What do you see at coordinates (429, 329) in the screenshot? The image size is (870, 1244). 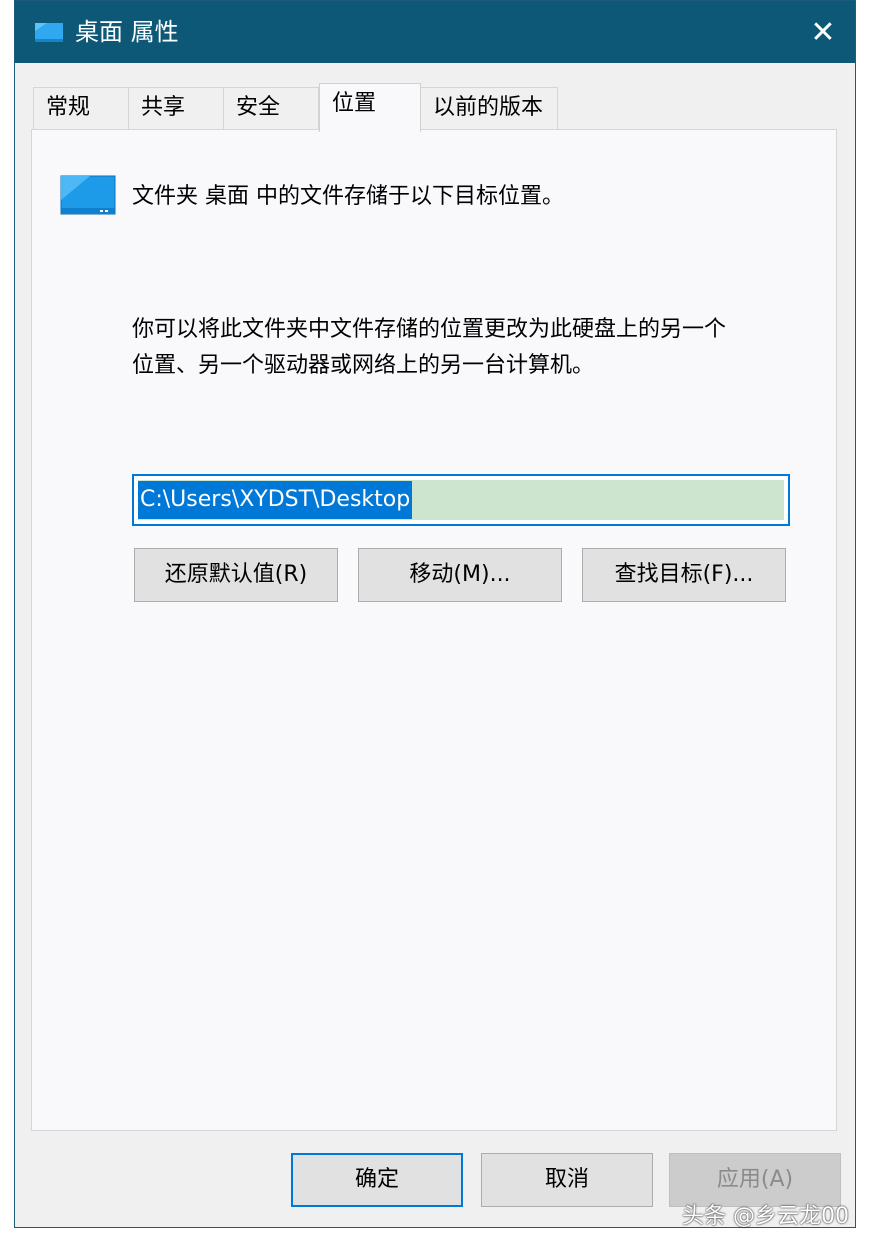 I see `info-line-1: 你可以将此文件夹中文件存储的位置更改为此硬盘上的另一个` at bounding box center [429, 329].